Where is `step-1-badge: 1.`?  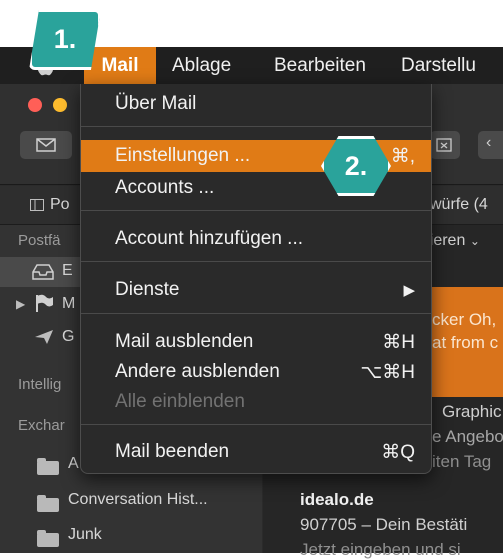
step-1-badge: 1. is located at coordinates (65, 39).